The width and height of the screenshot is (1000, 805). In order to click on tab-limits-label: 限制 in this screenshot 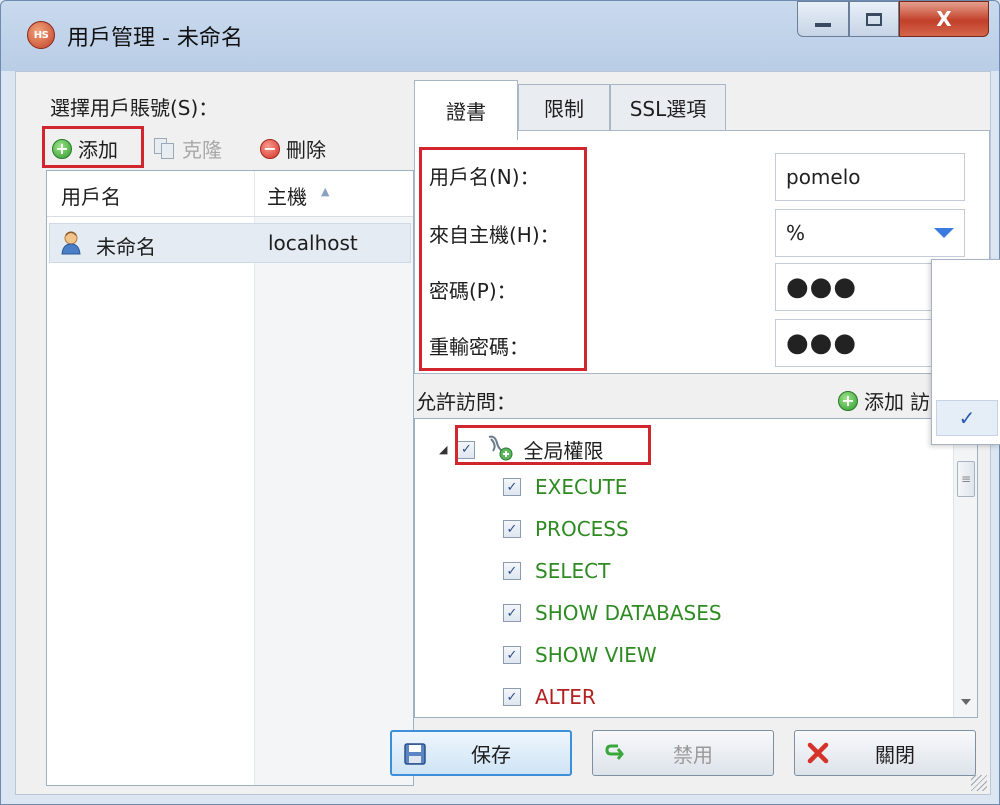, I will do `click(564, 109)`.